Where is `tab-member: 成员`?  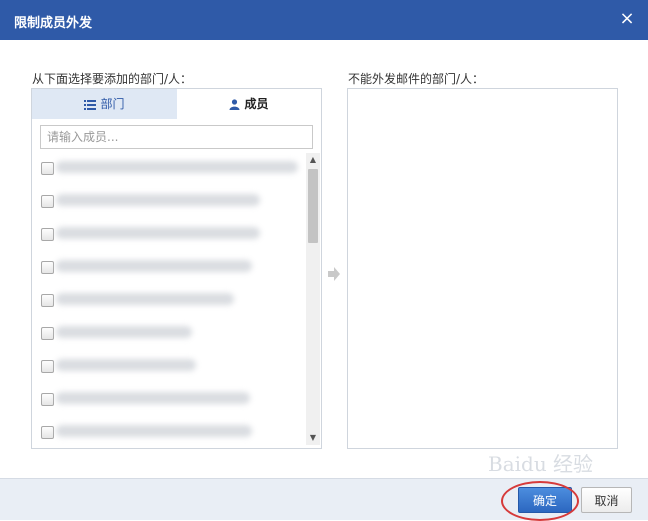
tab-member: 成员 is located at coordinates (249, 104).